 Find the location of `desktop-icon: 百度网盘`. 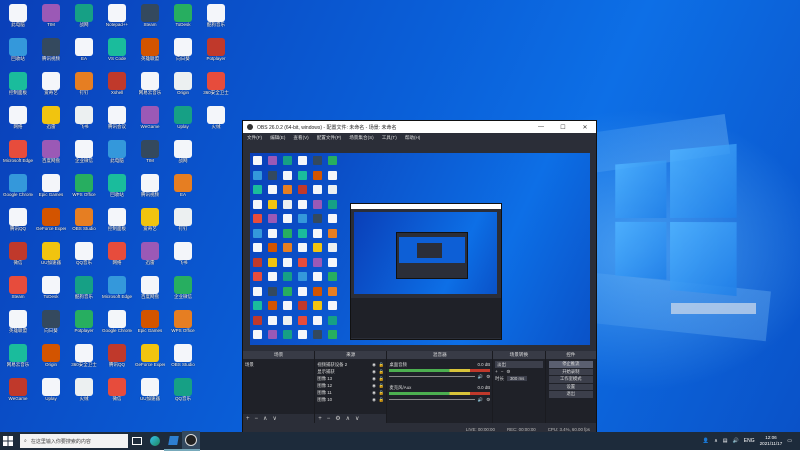

desktop-icon: 百度网盘 is located at coordinates (150, 291).